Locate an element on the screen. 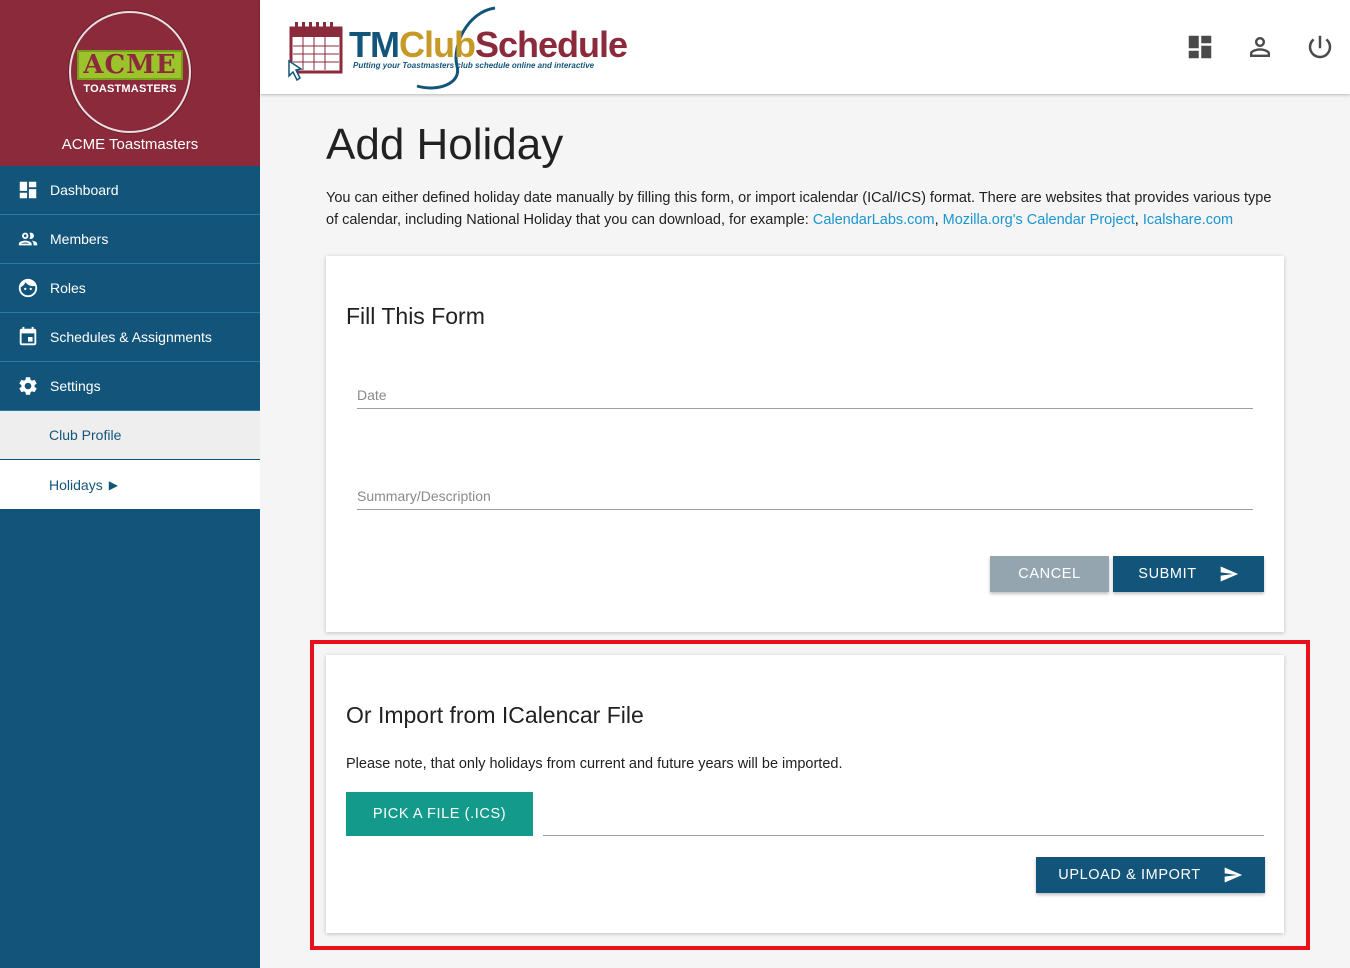 This screenshot has width=1350, height=968. topbar-actions is located at coordinates (1260, 47).